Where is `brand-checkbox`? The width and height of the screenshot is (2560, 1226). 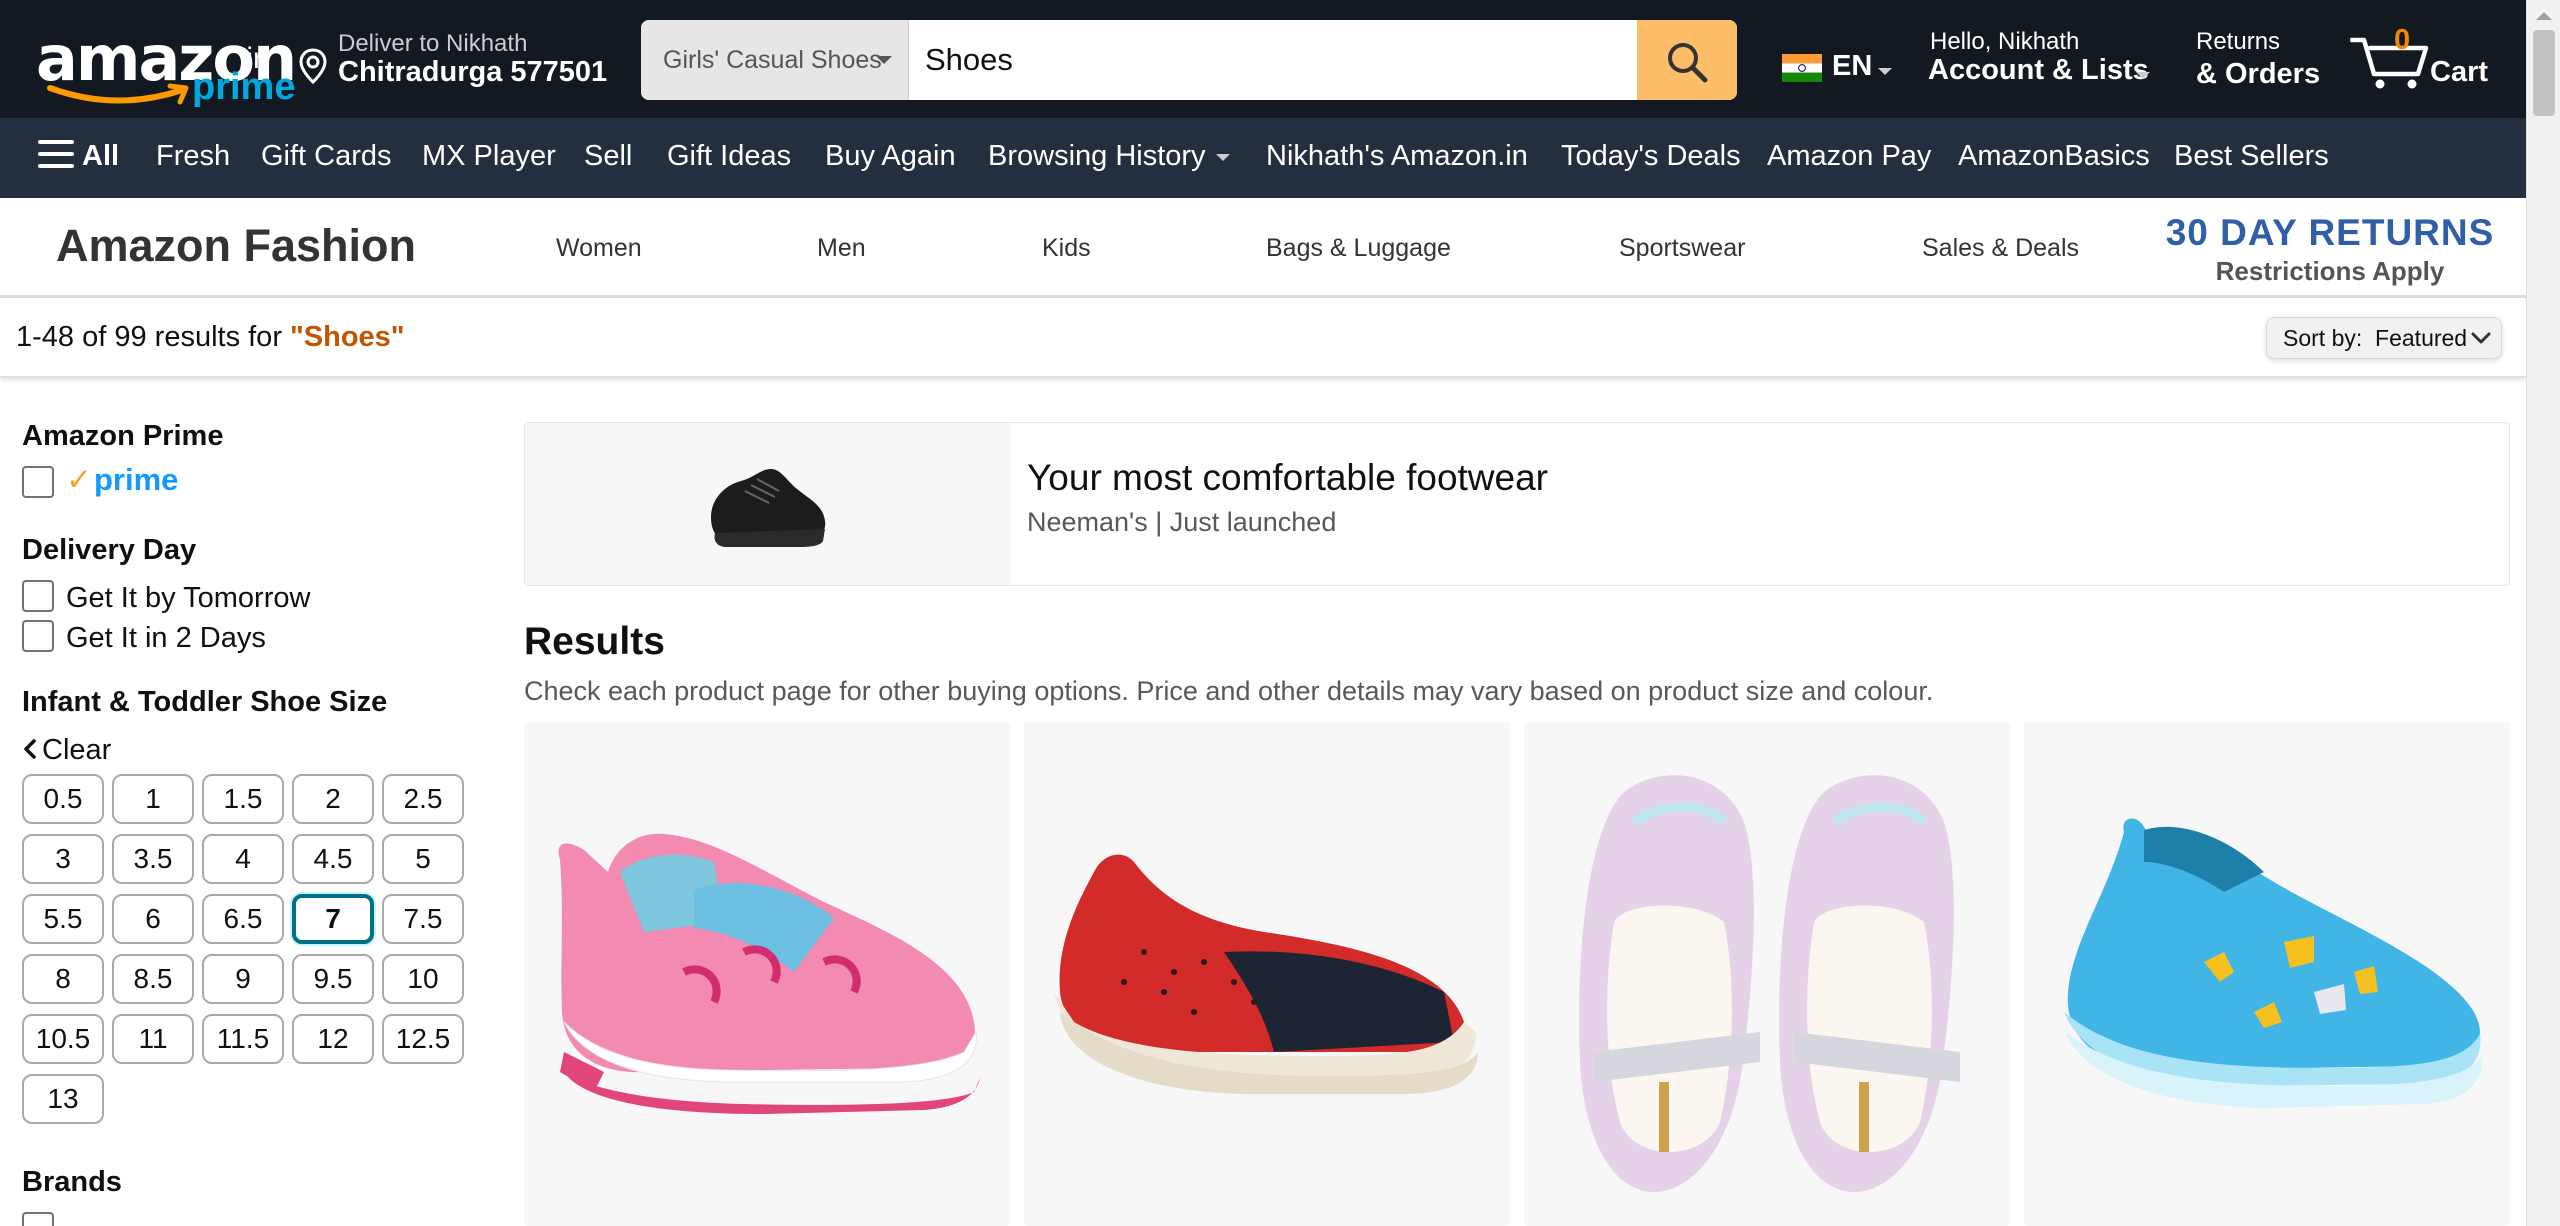
brand-checkbox is located at coordinates (38, 1219).